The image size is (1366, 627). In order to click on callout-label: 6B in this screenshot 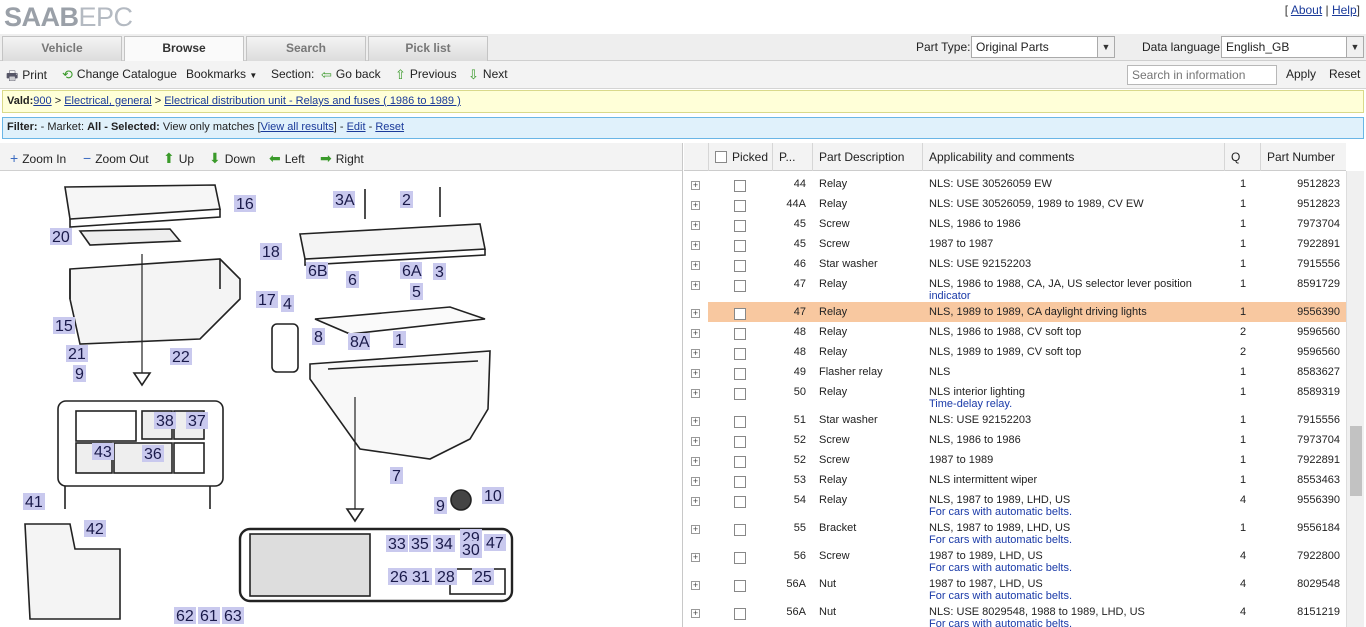, I will do `click(318, 271)`.